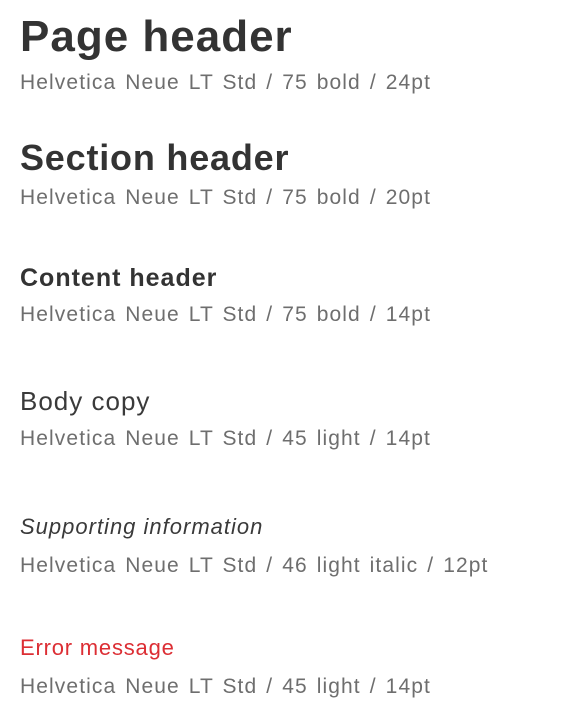 The height and width of the screenshot is (720, 570). Describe the element at coordinates (350, 565) in the screenshot. I see `font-weight: 46 light italic` at that location.